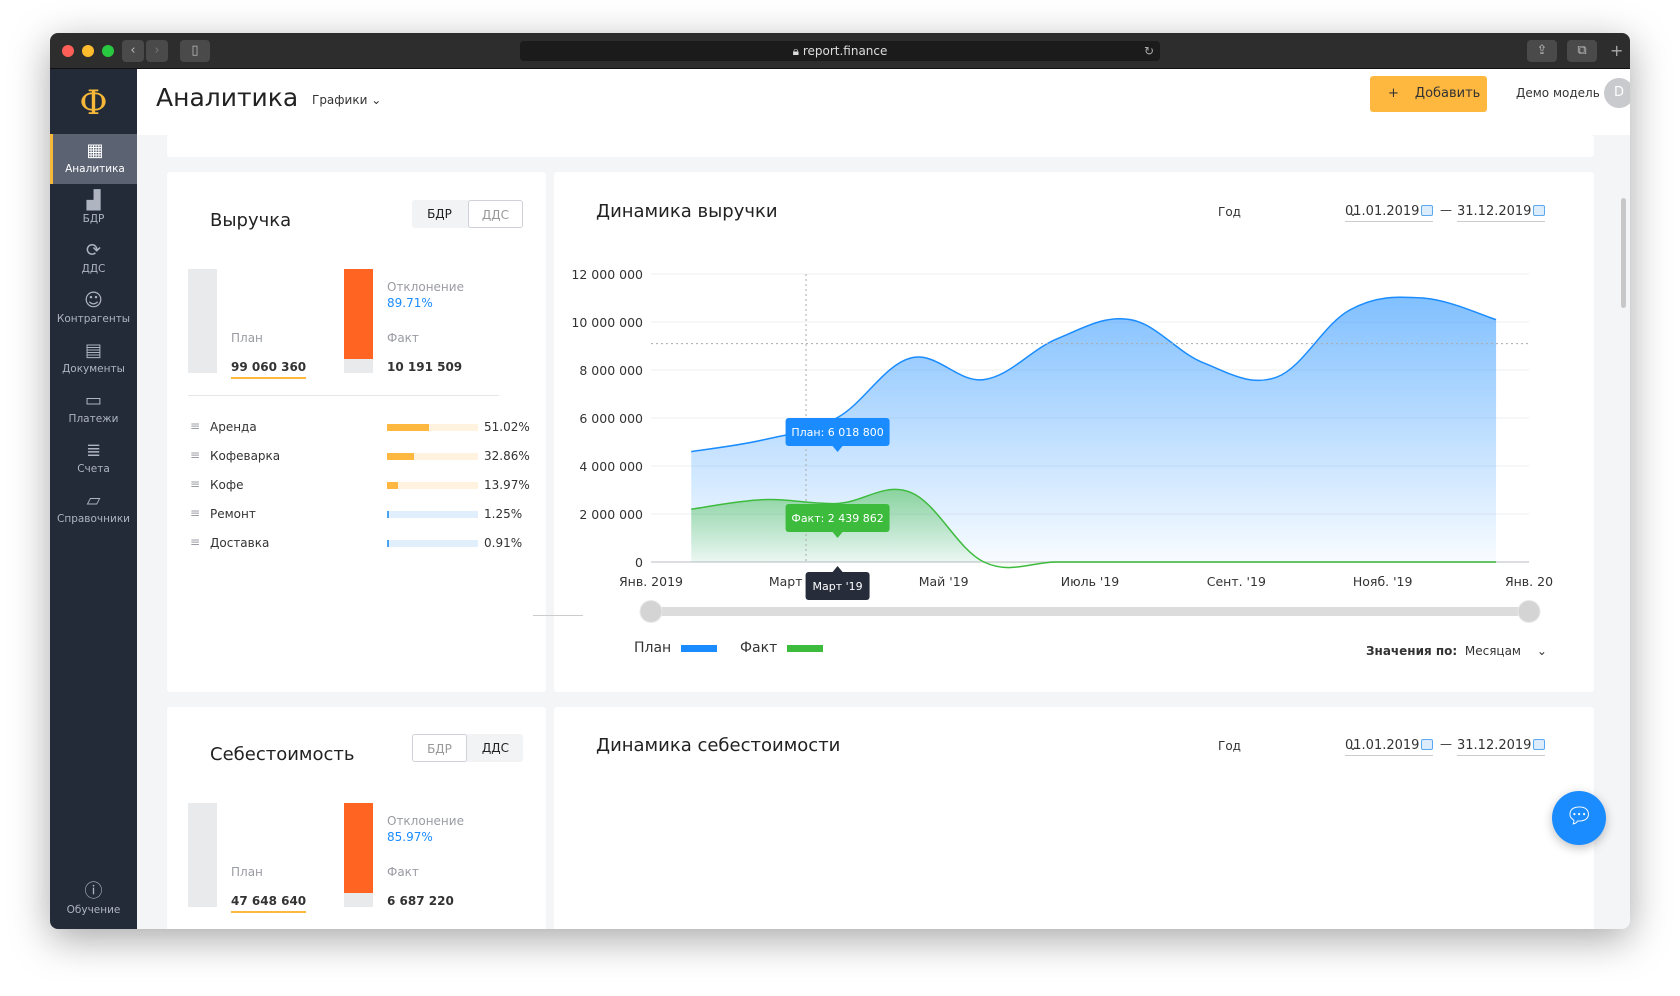 The height and width of the screenshot is (996, 1680). Describe the element at coordinates (269, 903) in the screenshot. I see `plan-value: 47 648 640` at that location.